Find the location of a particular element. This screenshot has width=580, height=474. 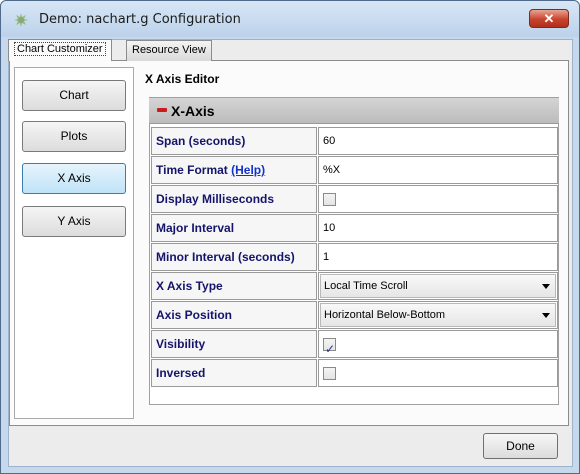

property-row-time-format: Time Format (Help) %X is located at coordinates (354, 170).